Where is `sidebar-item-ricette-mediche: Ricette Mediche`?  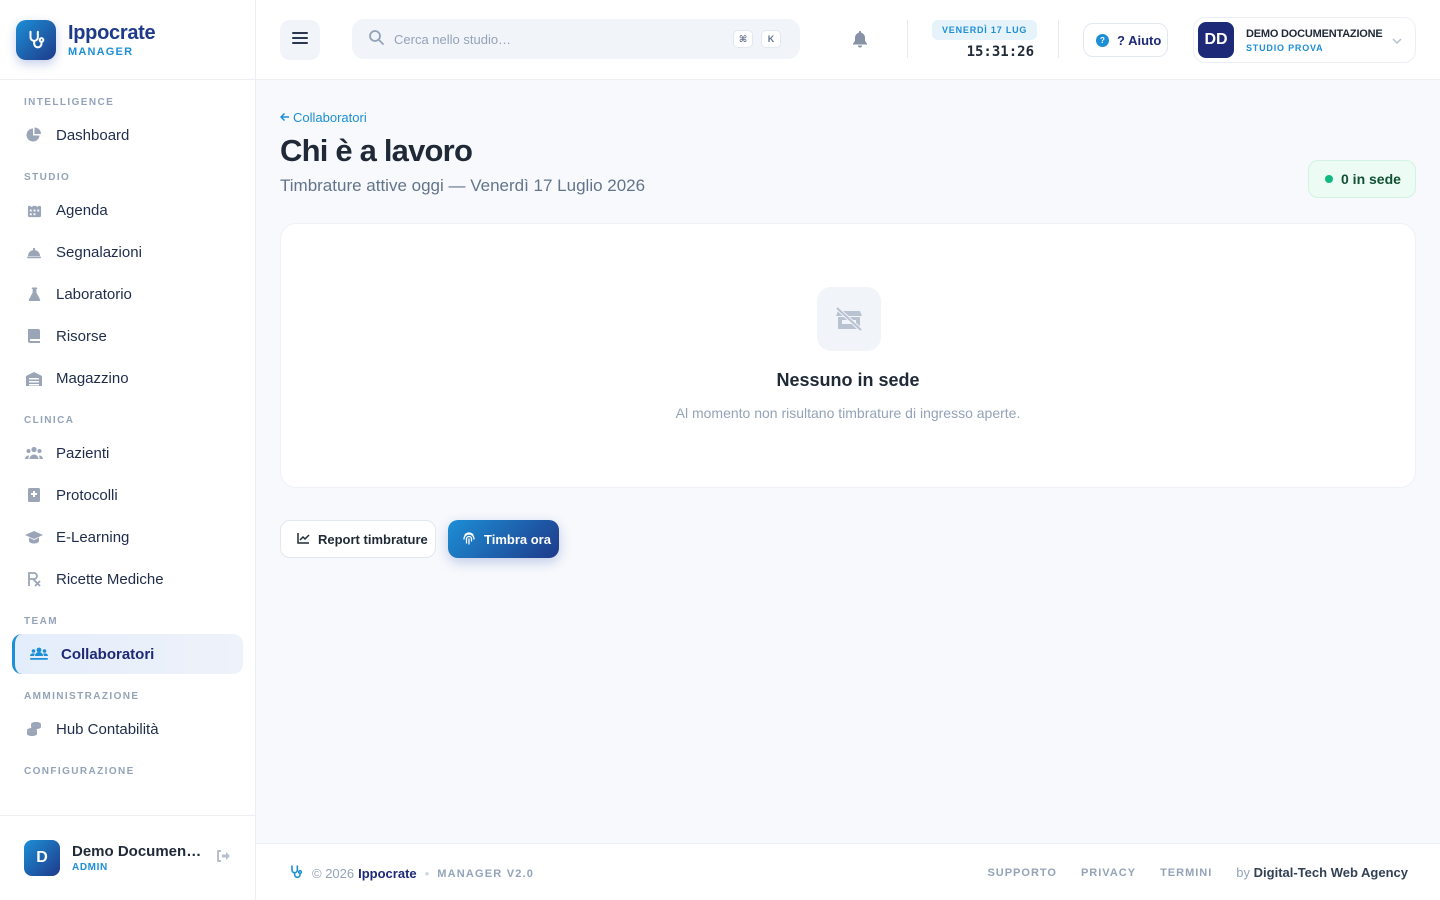 sidebar-item-ricette-mediche: Ricette Mediche is located at coordinates (127, 579).